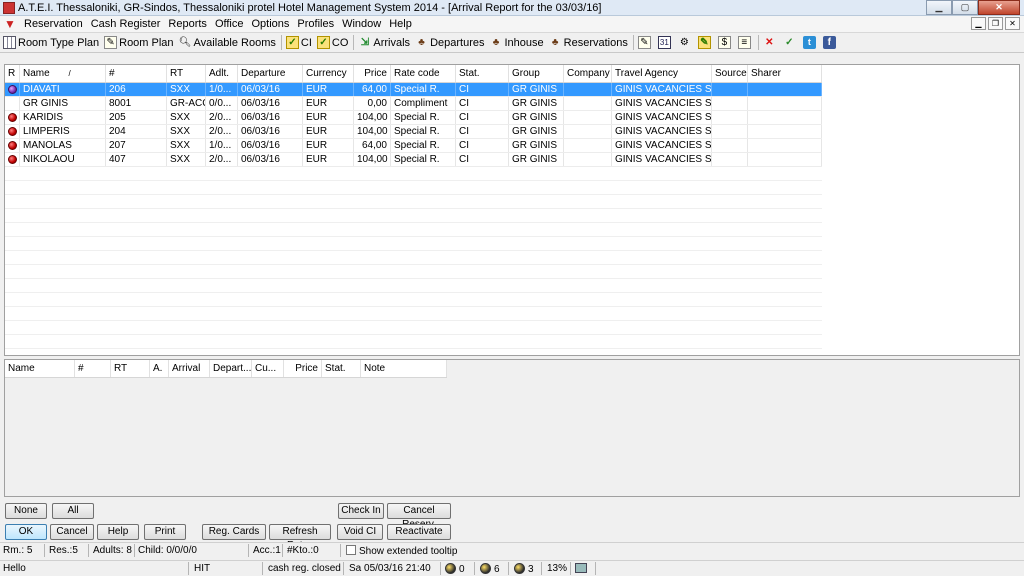  I want to click on extended-tooltip-checkbox, so click(351, 550).